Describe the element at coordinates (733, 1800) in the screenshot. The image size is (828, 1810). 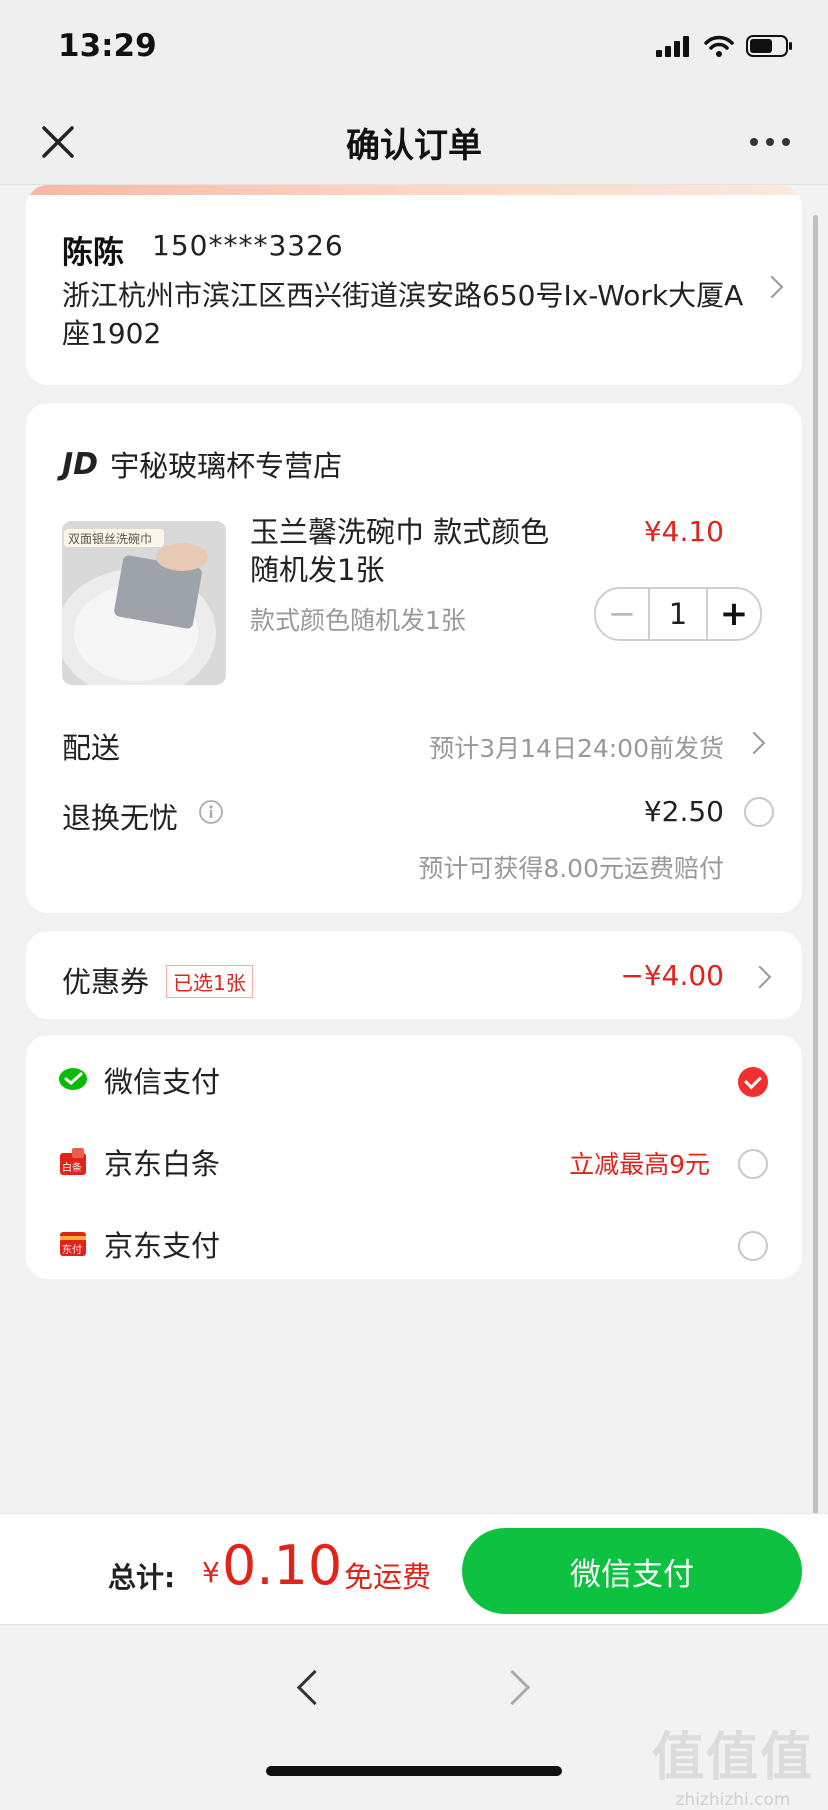
I see `watermark-url: zhizhizhi.com` at that location.